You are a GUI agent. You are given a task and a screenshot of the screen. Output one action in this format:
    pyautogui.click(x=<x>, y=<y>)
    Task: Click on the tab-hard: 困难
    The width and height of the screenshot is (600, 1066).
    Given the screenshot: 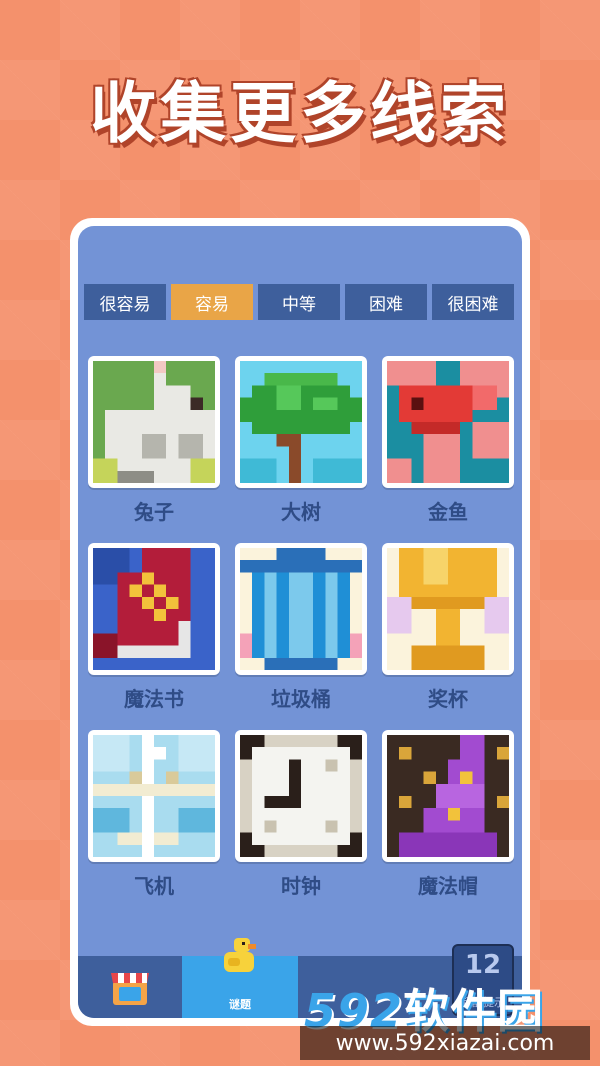 What is the action you would take?
    pyautogui.click(x=386, y=302)
    